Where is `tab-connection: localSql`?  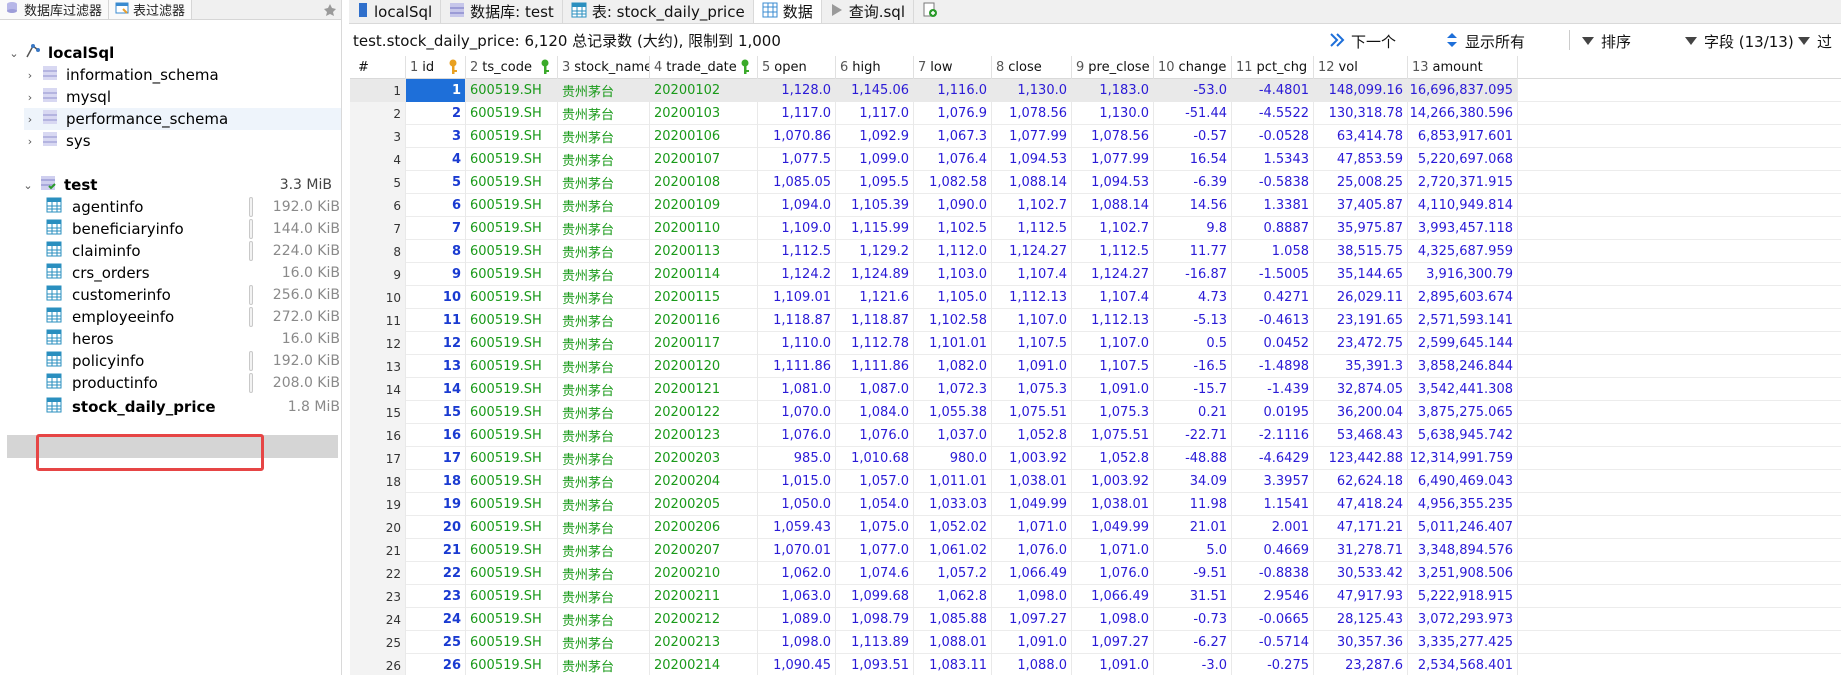 tab-connection: localSql is located at coordinates (395, 11).